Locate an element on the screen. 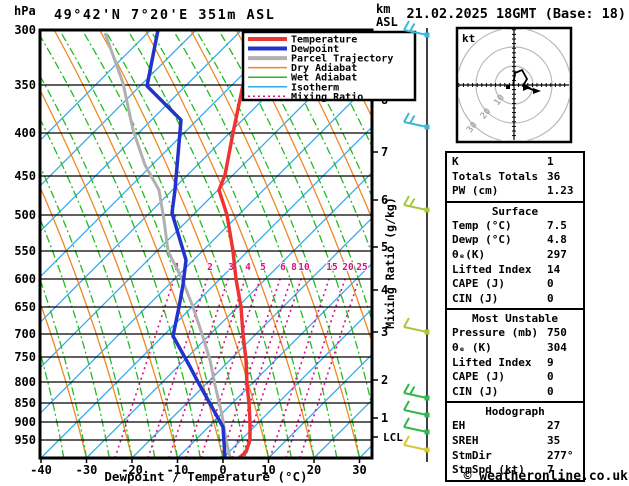 Image resolution: width=629 pixels, height=486 pixels. svg-text: 10 is located at coordinates (304, 267).